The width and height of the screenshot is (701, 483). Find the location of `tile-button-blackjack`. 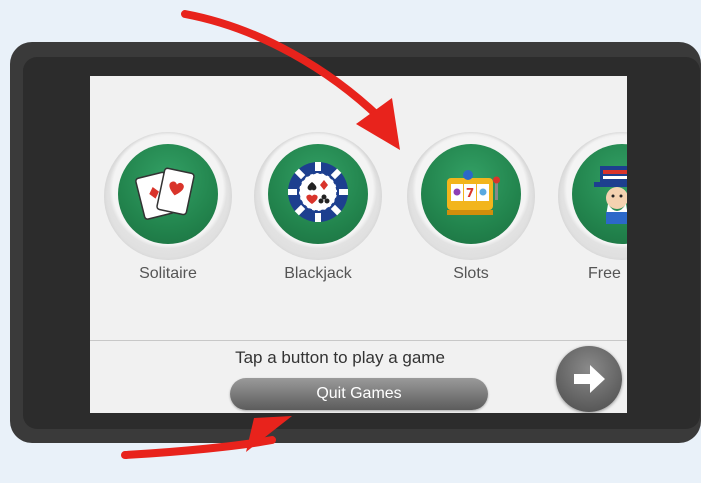

tile-button-blackjack is located at coordinates (318, 194).